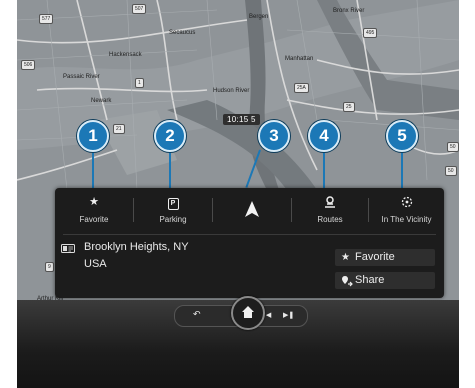 This screenshot has width=475, height=388. Describe the element at coordinates (402, 136) in the screenshot. I see `callout-5: 5` at that location.